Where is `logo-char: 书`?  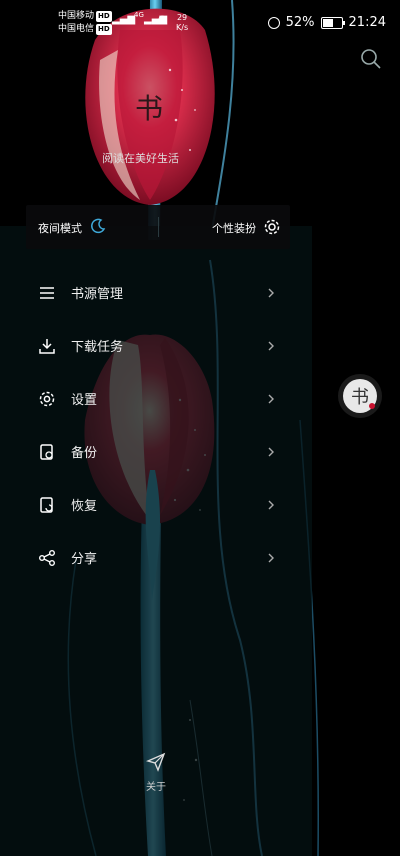
logo-char: 书 is located at coordinates (360, 397).